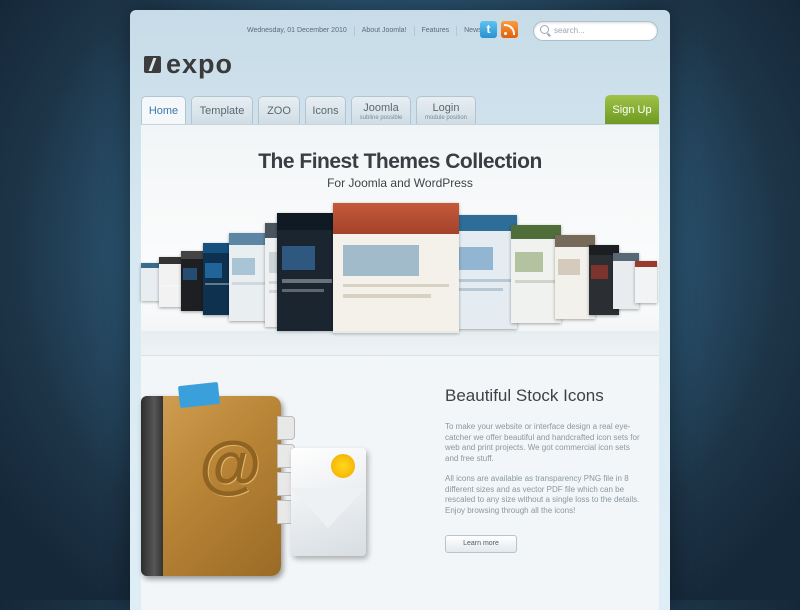  Describe the element at coordinates (152, 486) in the screenshot. I see `book-spine` at that location.